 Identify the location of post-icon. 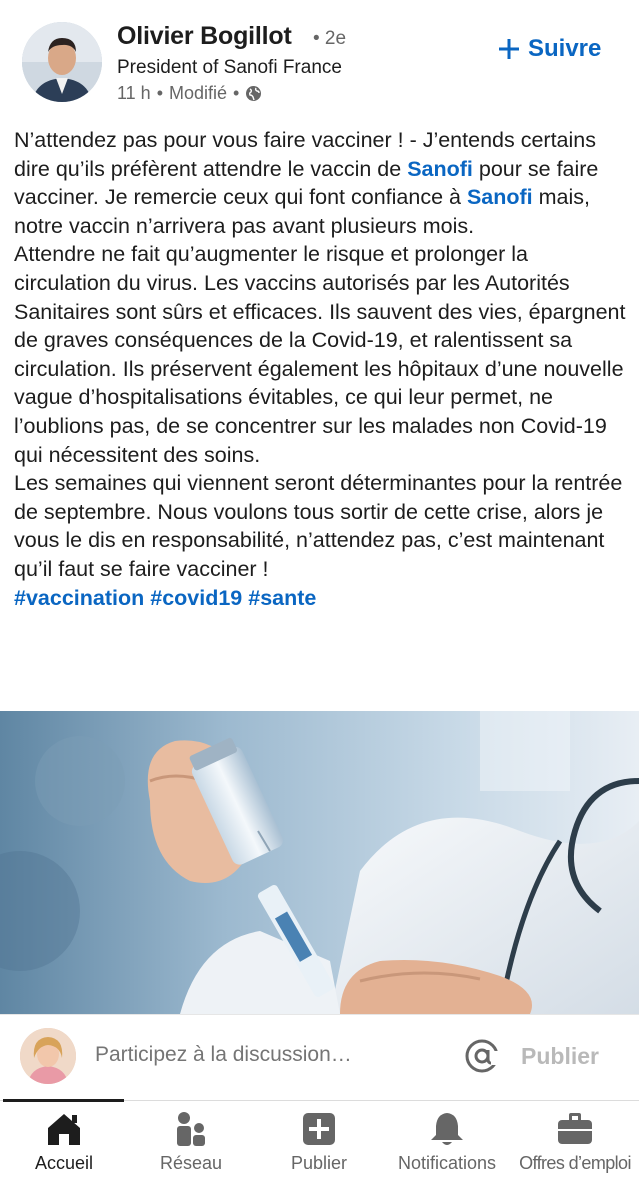
(319, 1129).